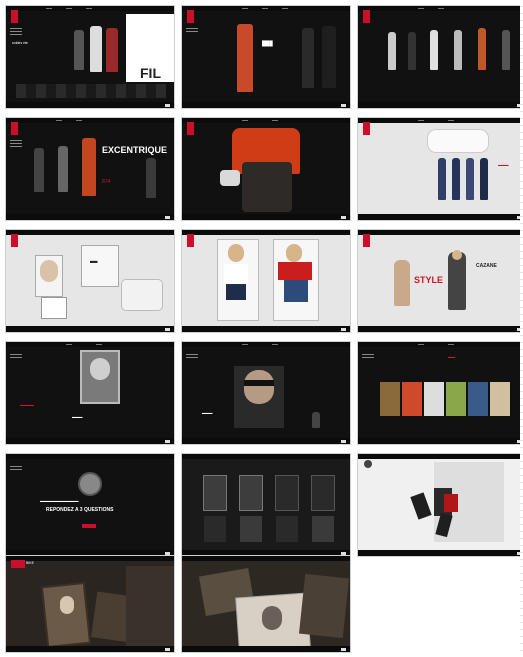  I want to click on tile-headline: REPONDEZ A 3 QUESTIONS, so click(80, 510).